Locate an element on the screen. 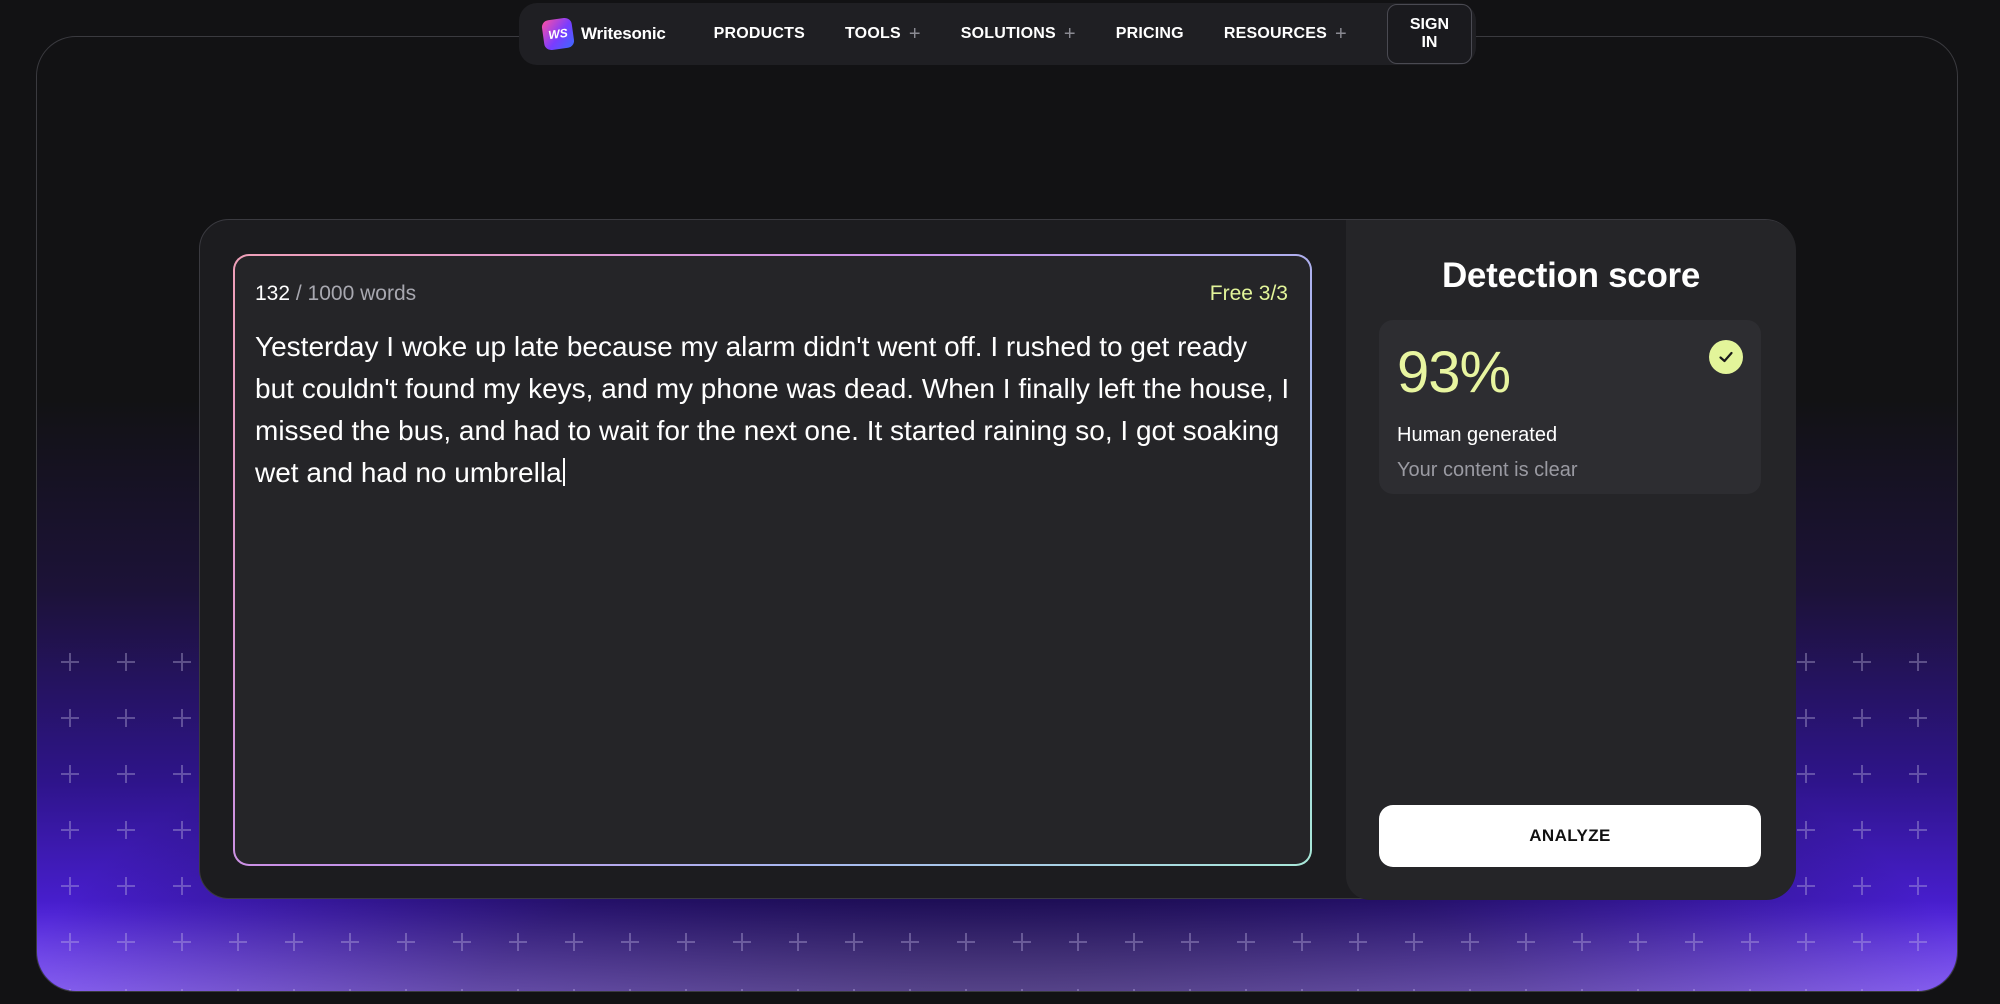 The image size is (2000, 1004). brand-name: Writesonic is located at coordinates (623, 33).